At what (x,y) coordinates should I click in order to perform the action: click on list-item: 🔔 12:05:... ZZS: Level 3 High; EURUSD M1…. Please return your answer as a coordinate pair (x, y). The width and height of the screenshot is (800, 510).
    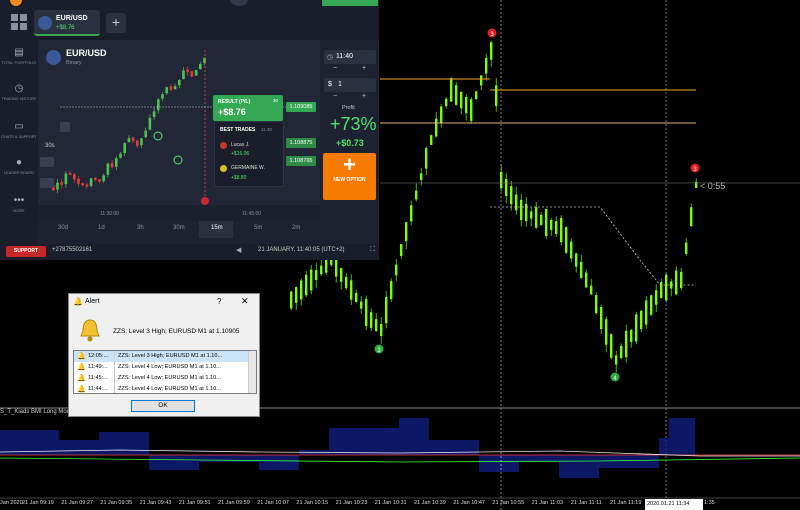
    Looking at the image, I should click on (161, 356).